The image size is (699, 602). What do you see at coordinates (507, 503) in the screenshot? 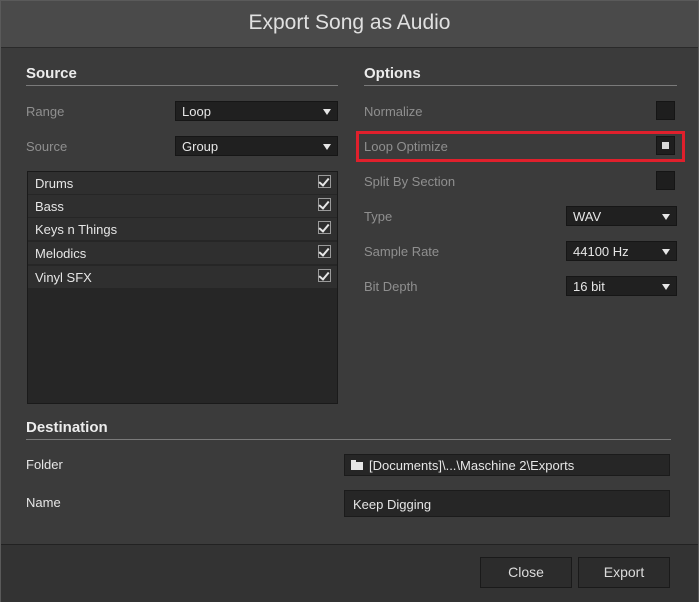
I see `name-input: Keep Digging` at bounding box center [507, 503].